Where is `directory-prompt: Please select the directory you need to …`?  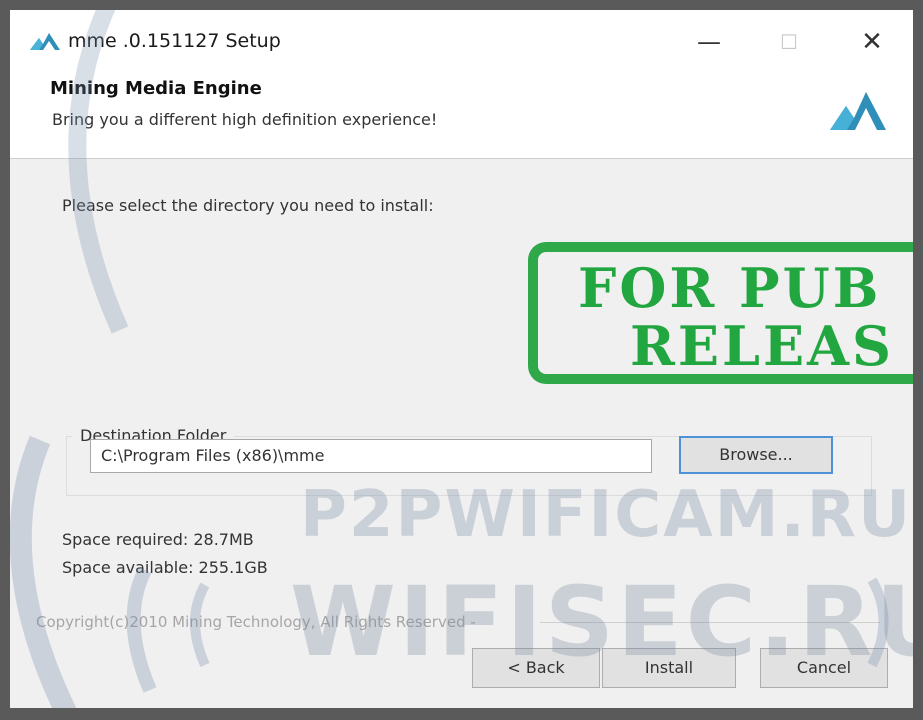
directory-prompt: Please select the directory you need to … is located at coordinates (248, 205).